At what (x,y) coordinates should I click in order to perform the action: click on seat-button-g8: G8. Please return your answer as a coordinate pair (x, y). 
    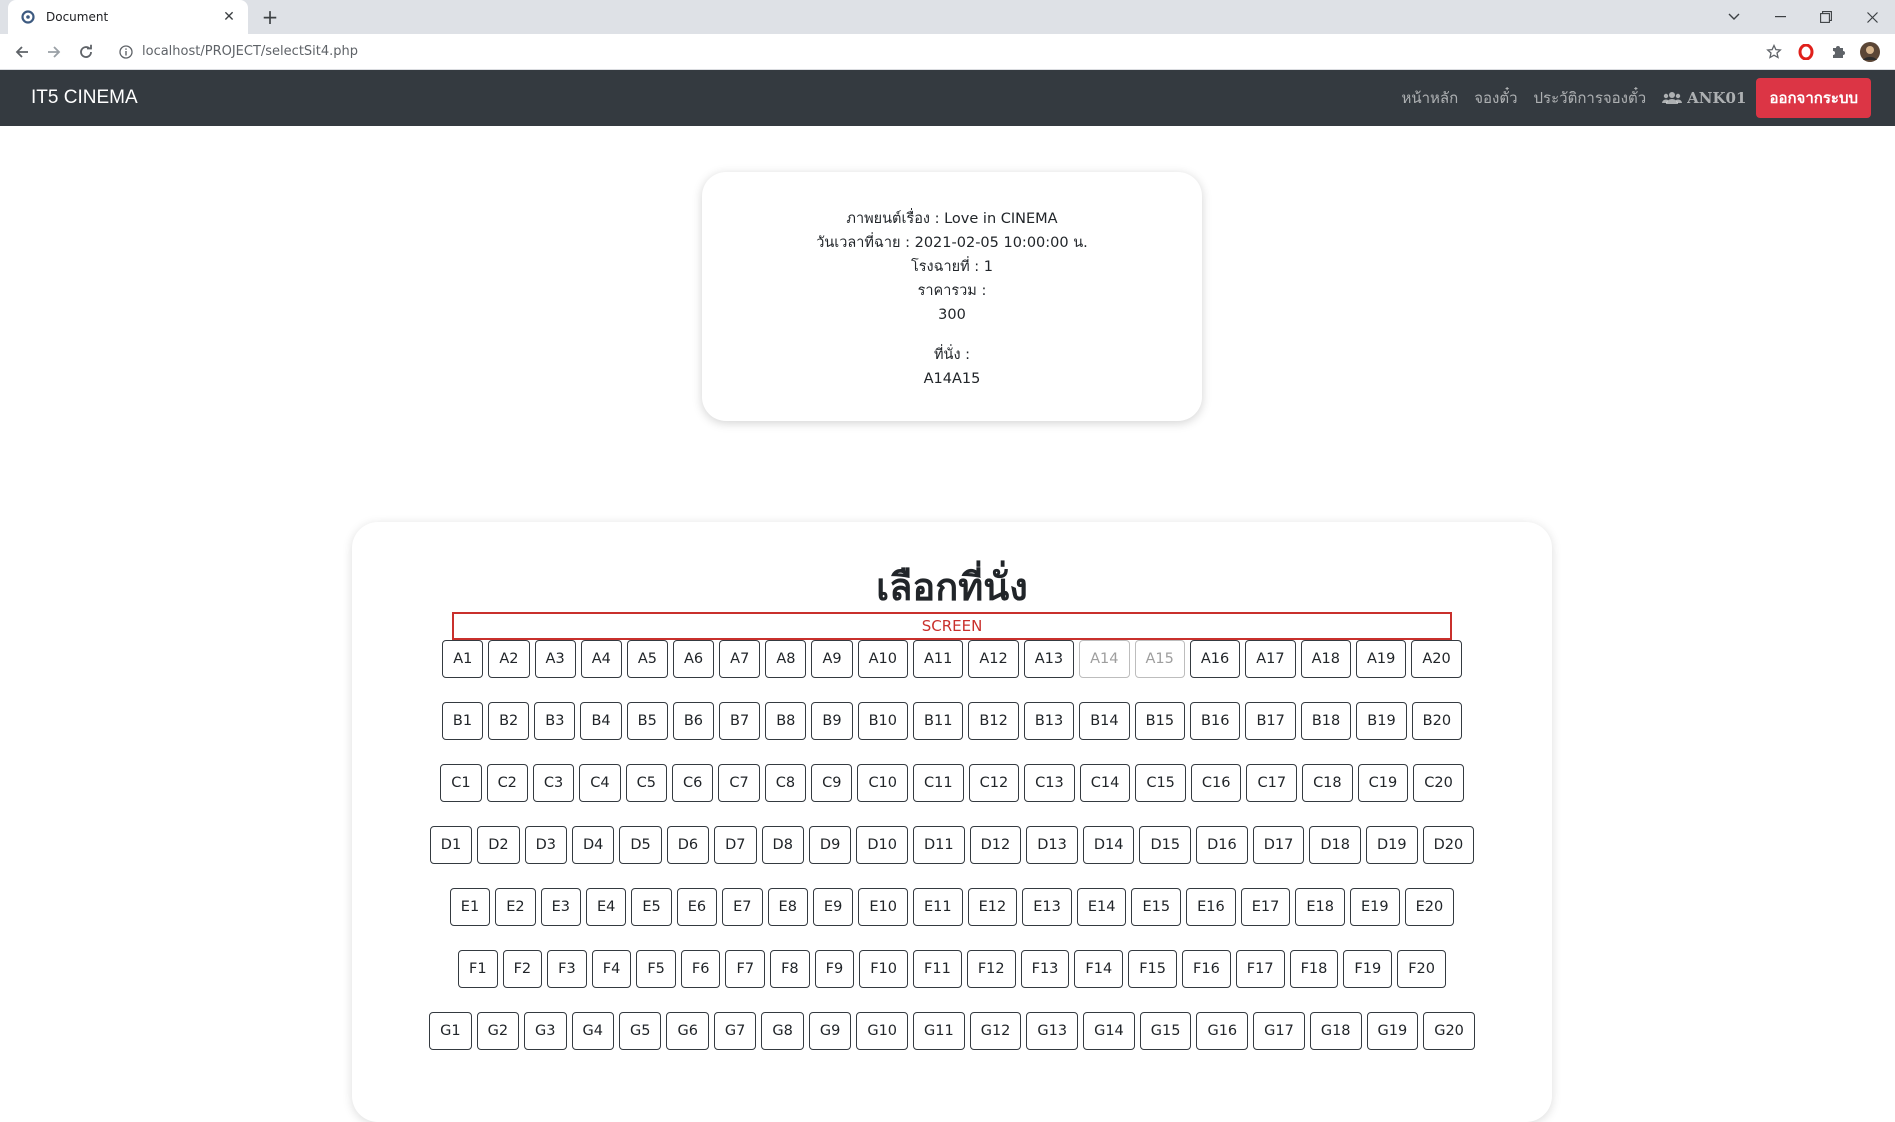
    Looking at the image, I should click on (782, 1031).